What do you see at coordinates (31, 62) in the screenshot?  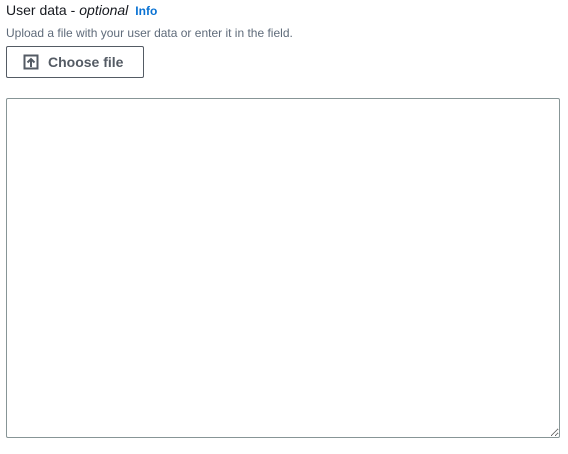 I see `upload-icon` at bounding box center [31, 62].